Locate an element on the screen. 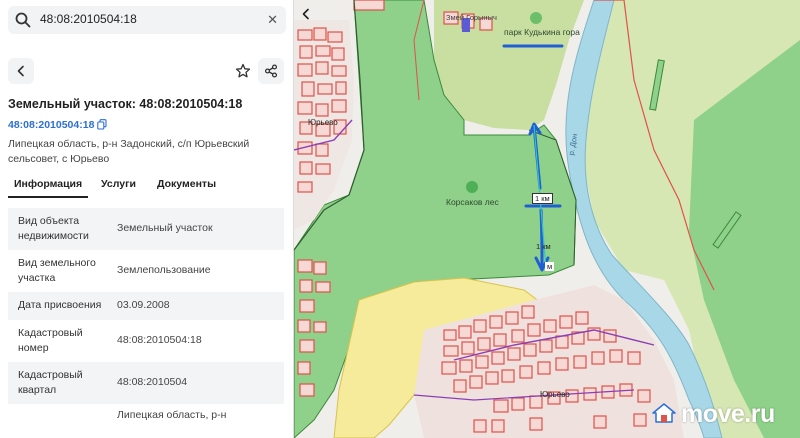 Image resolution: width=800 pixels, height=438 pixels. distance-label-2: 1 км is located at coordinates (543, 246).